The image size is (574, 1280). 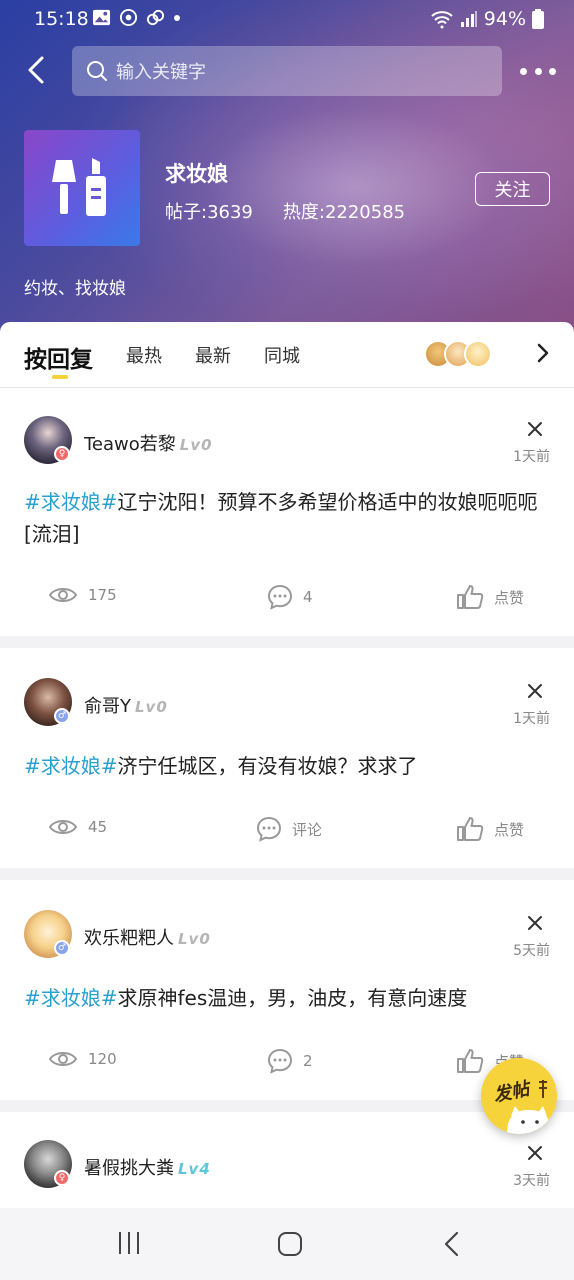 I want to click on dot-icon, so click(x=177, y=17).